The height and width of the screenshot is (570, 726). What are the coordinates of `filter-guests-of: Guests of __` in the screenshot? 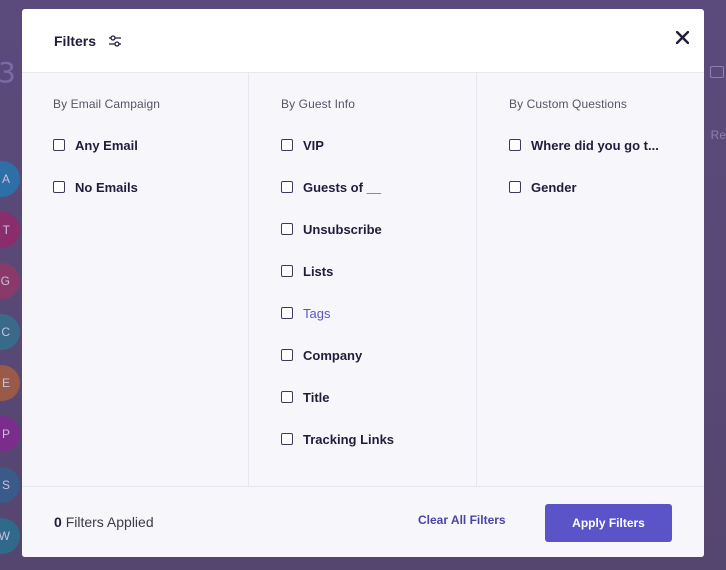 It's located at (378, 187).